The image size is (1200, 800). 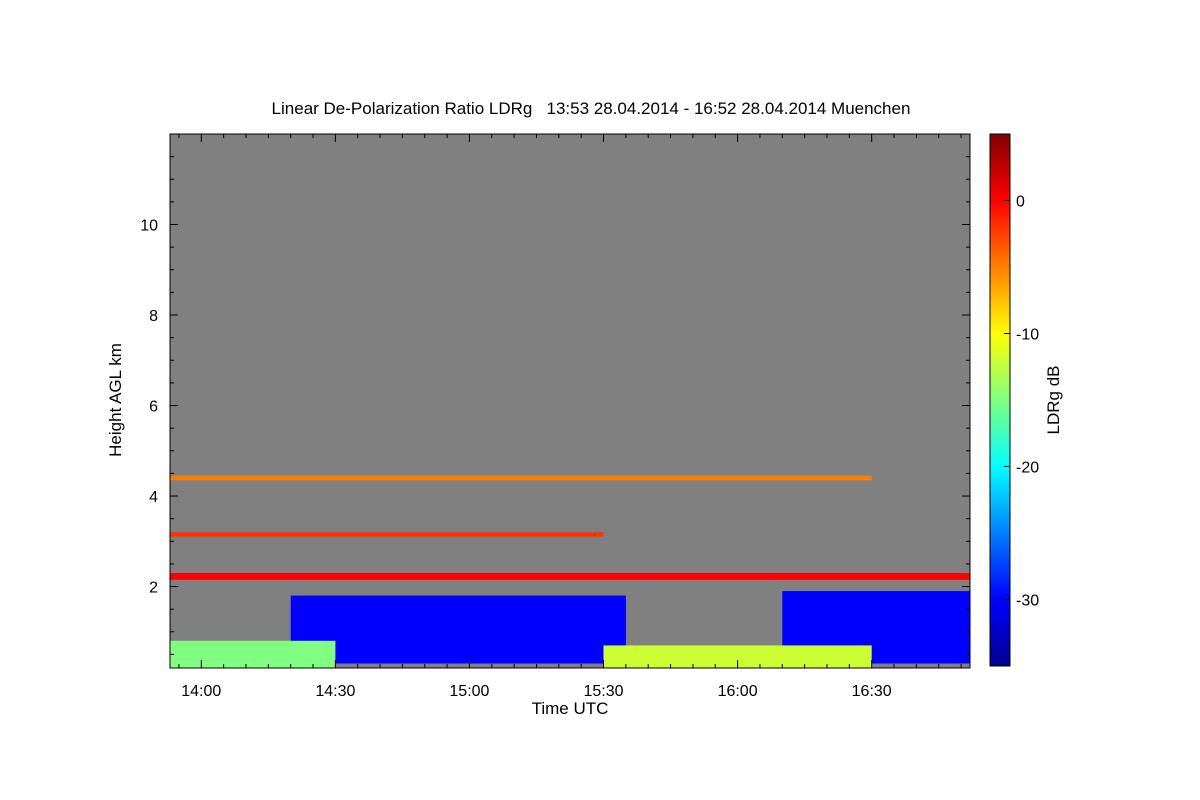 I want to click on y-tick-label: 2, so click(x=153, y=588).